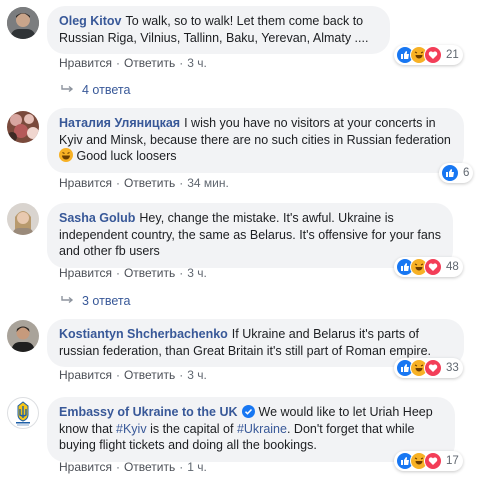  I want to click on view-replies-link: 4 ответа, so click(95, 90).